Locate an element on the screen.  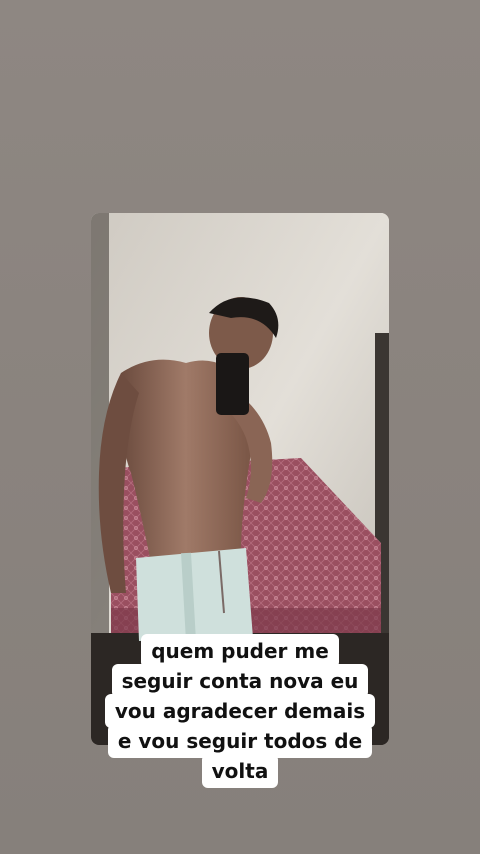
caption-line: vou agradecer demais is located at coordinates (240, 711).